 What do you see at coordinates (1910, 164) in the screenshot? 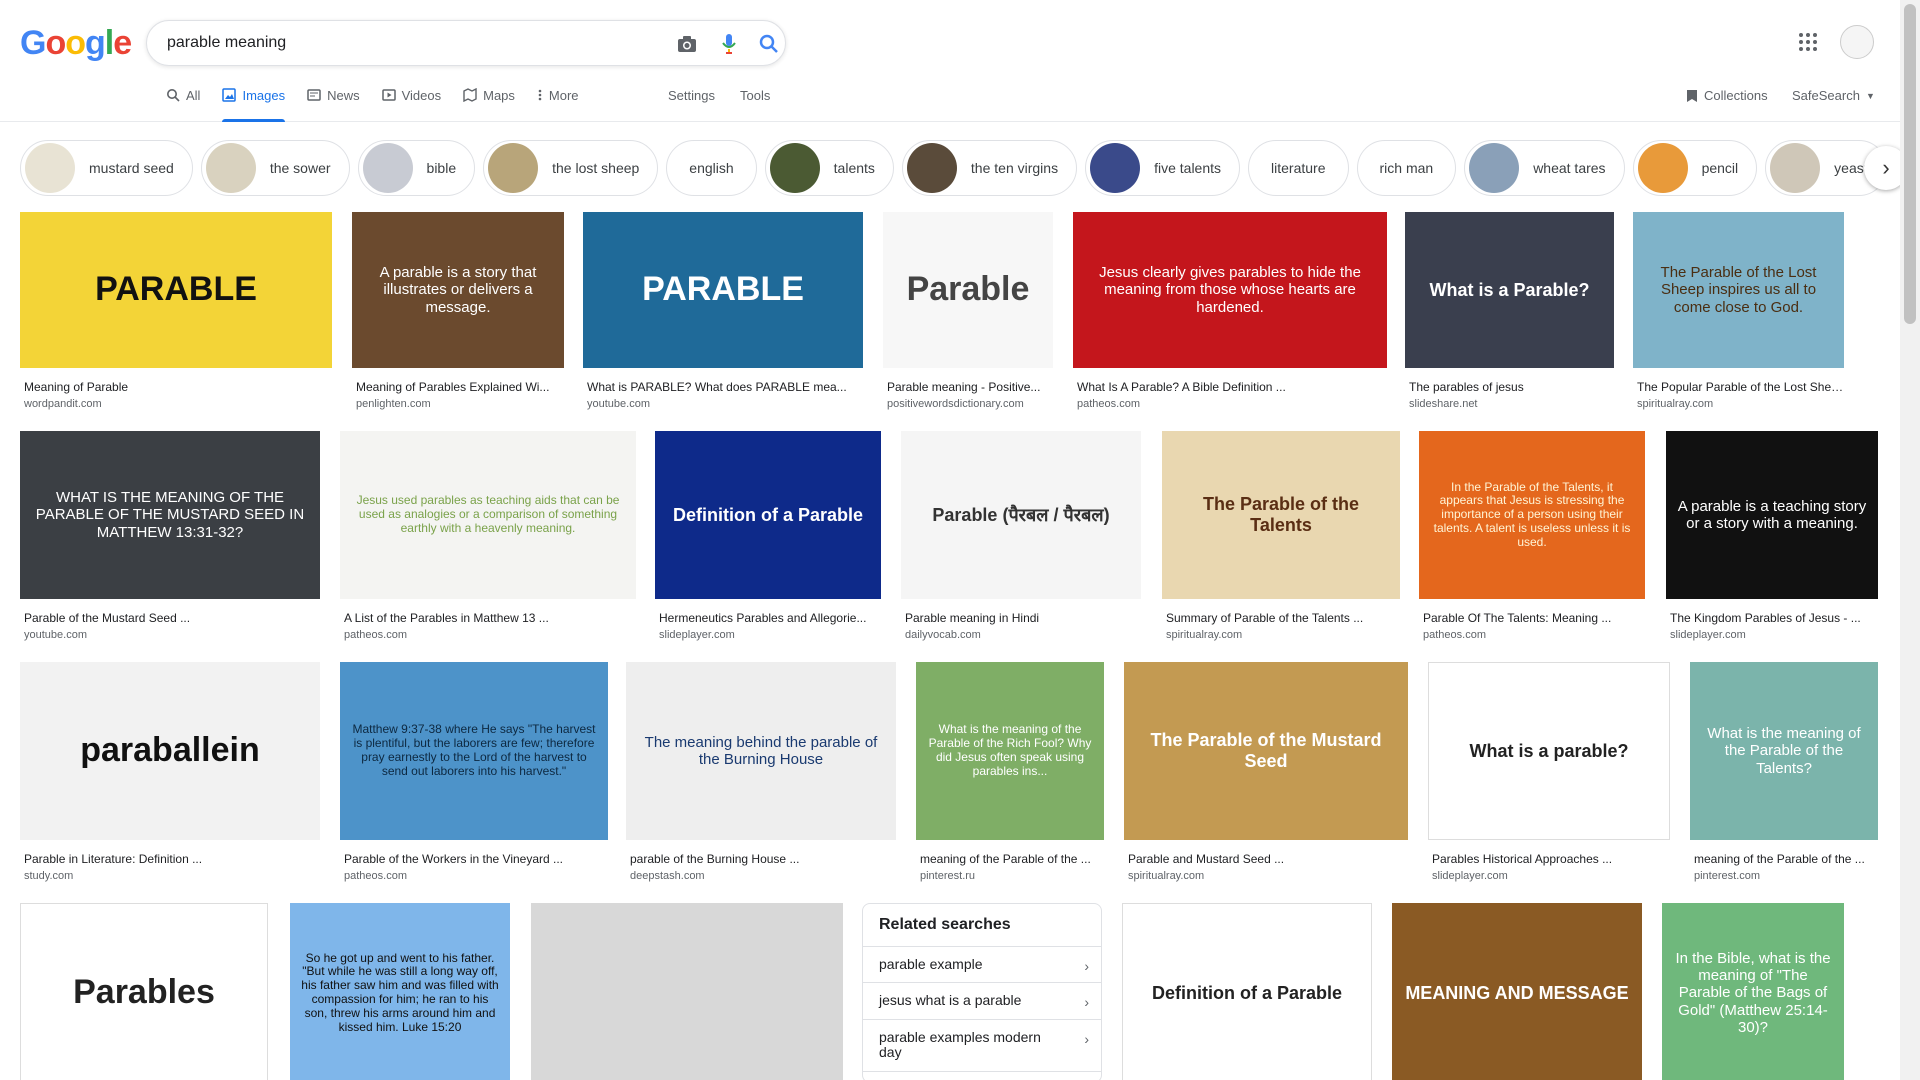
I see `scrollbar-thumb` at bounding box center [1910, 164].